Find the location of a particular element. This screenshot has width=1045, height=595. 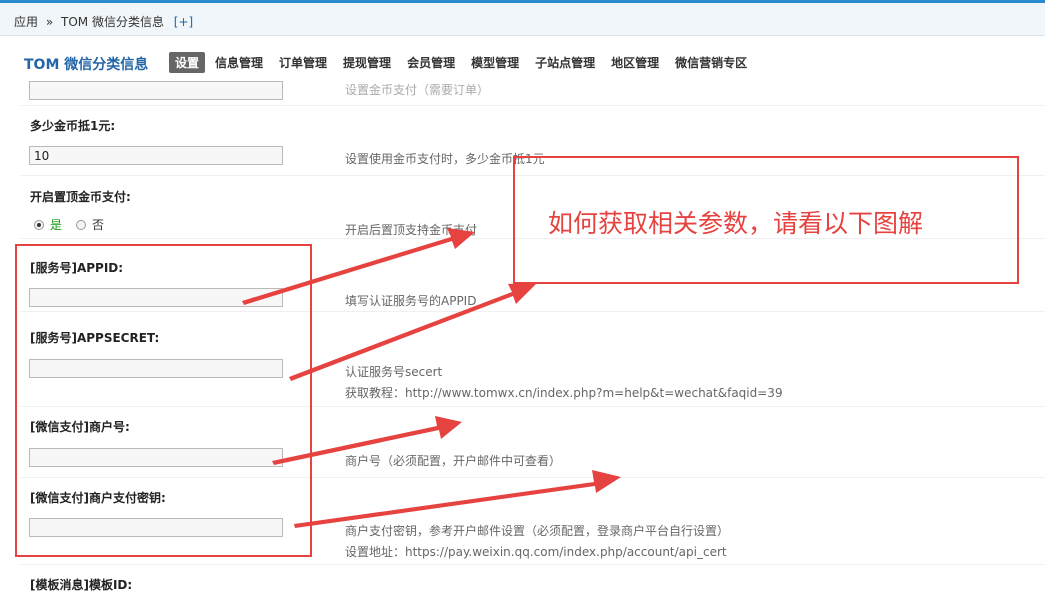

arrow-appsecret is located at coordinates (413, 331).